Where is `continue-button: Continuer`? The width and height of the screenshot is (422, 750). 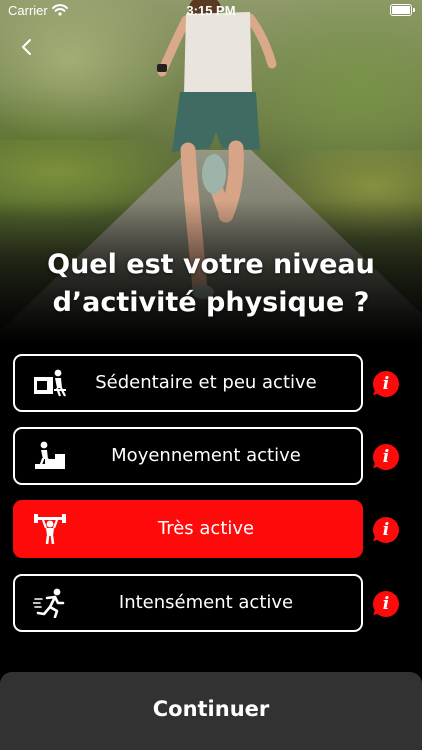
continue-button: Continuer is located at coordinates (211, 711).